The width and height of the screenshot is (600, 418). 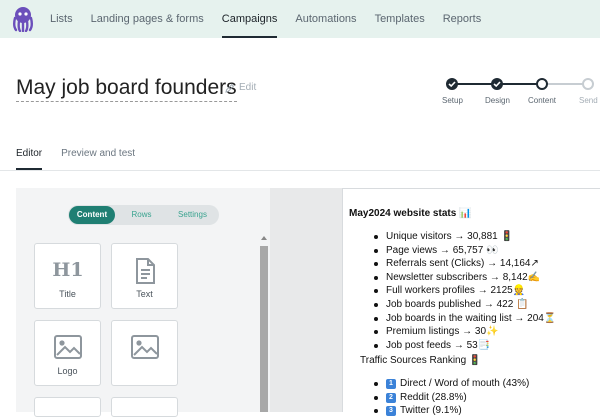 What do you see at coordinates (464, 305) in the screenshot?
I see `list-item: Job boards published → 422 📋` at bounding box center [464, 305].